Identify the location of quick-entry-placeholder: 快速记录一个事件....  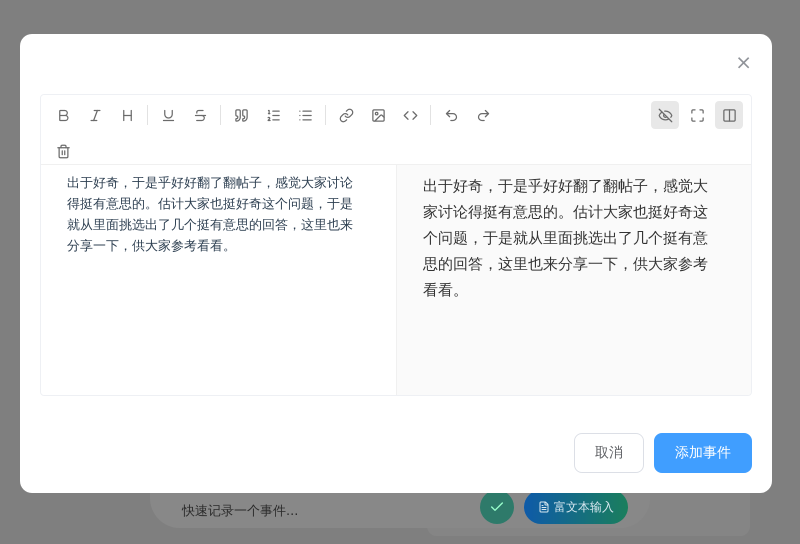
(241, 512).